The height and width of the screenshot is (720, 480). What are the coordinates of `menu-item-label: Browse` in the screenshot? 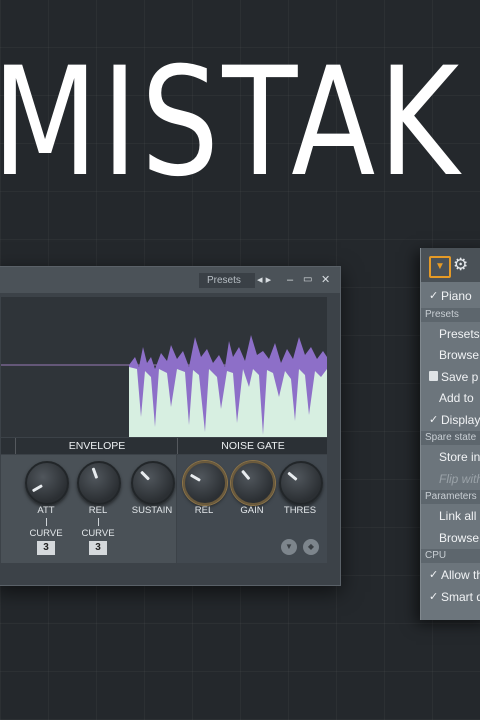 It's located at (459, 355).